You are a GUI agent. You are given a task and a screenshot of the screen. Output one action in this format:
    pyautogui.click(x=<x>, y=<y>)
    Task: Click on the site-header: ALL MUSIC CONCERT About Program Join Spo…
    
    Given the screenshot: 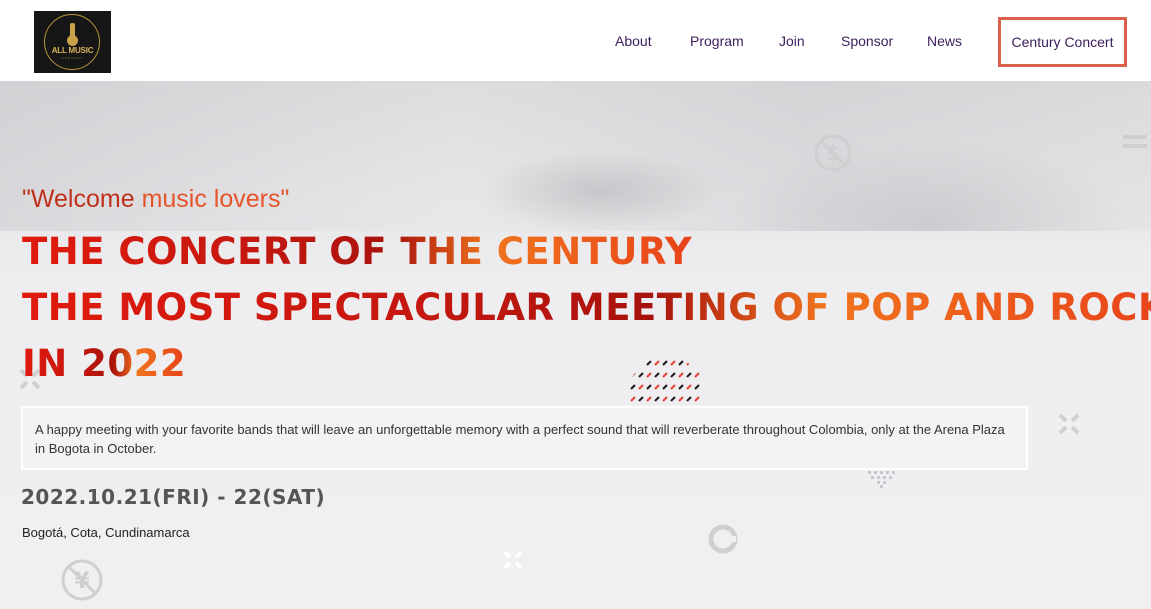 What is the action you would take?
    pyautogui.click(x=575, y=40)
    